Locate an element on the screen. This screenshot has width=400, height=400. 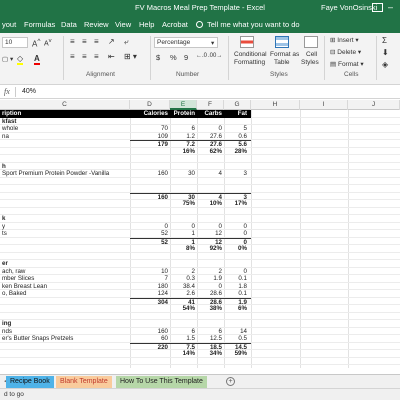
decrease-indent-icon: ⇤ is located at coordinates (111, 56).